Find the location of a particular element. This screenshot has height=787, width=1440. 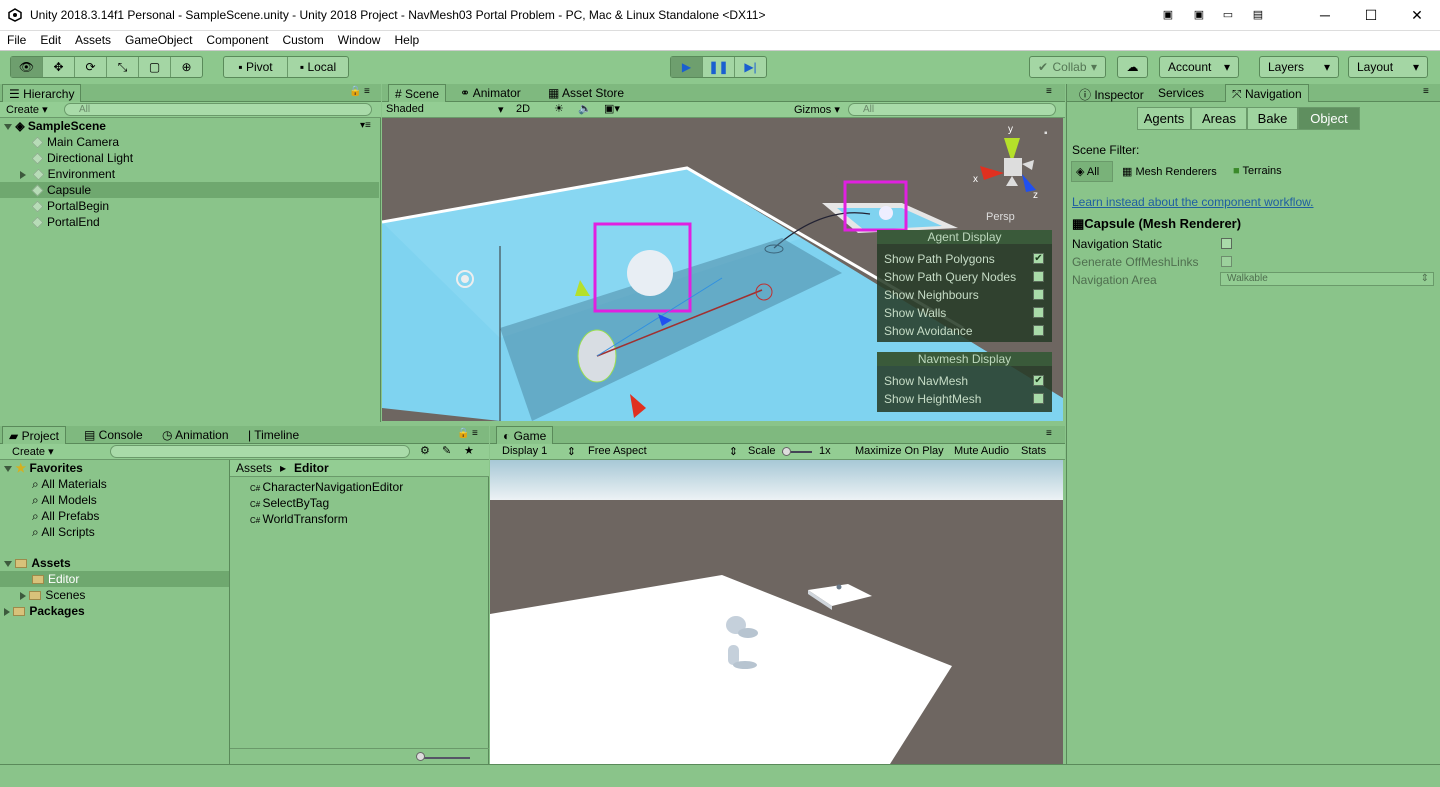

slider-thumb is located at coordinates (420, 756).